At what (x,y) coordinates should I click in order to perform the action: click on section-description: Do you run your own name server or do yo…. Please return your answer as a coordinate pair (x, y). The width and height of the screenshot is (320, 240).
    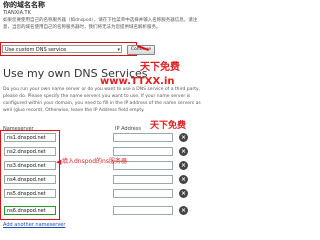
    Looking at the image, I should click on (102, 100).